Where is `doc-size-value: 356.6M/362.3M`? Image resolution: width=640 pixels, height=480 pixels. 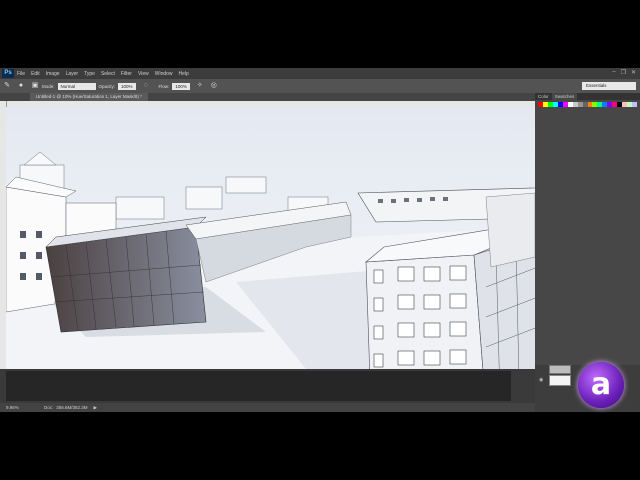 doc-size-value: 356.6M/362.3M is located at coordinates (72, 407).